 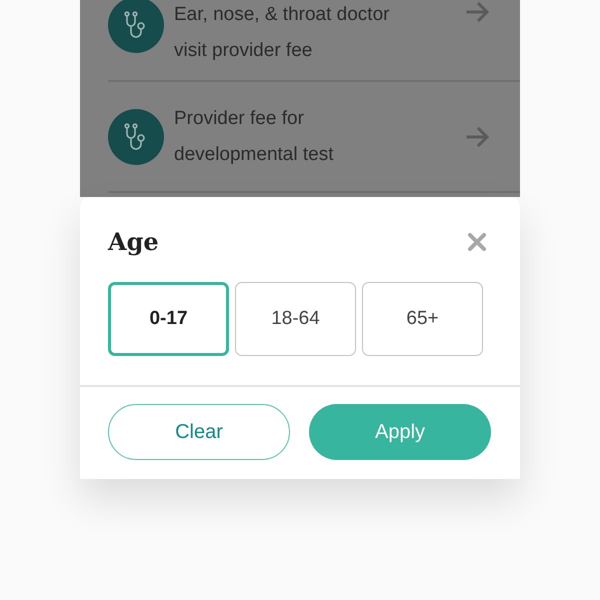 What do you see at coordinates (199, 432) in the screenshot?
I see `clear-button: Clear` at bounding box center [199, 432].